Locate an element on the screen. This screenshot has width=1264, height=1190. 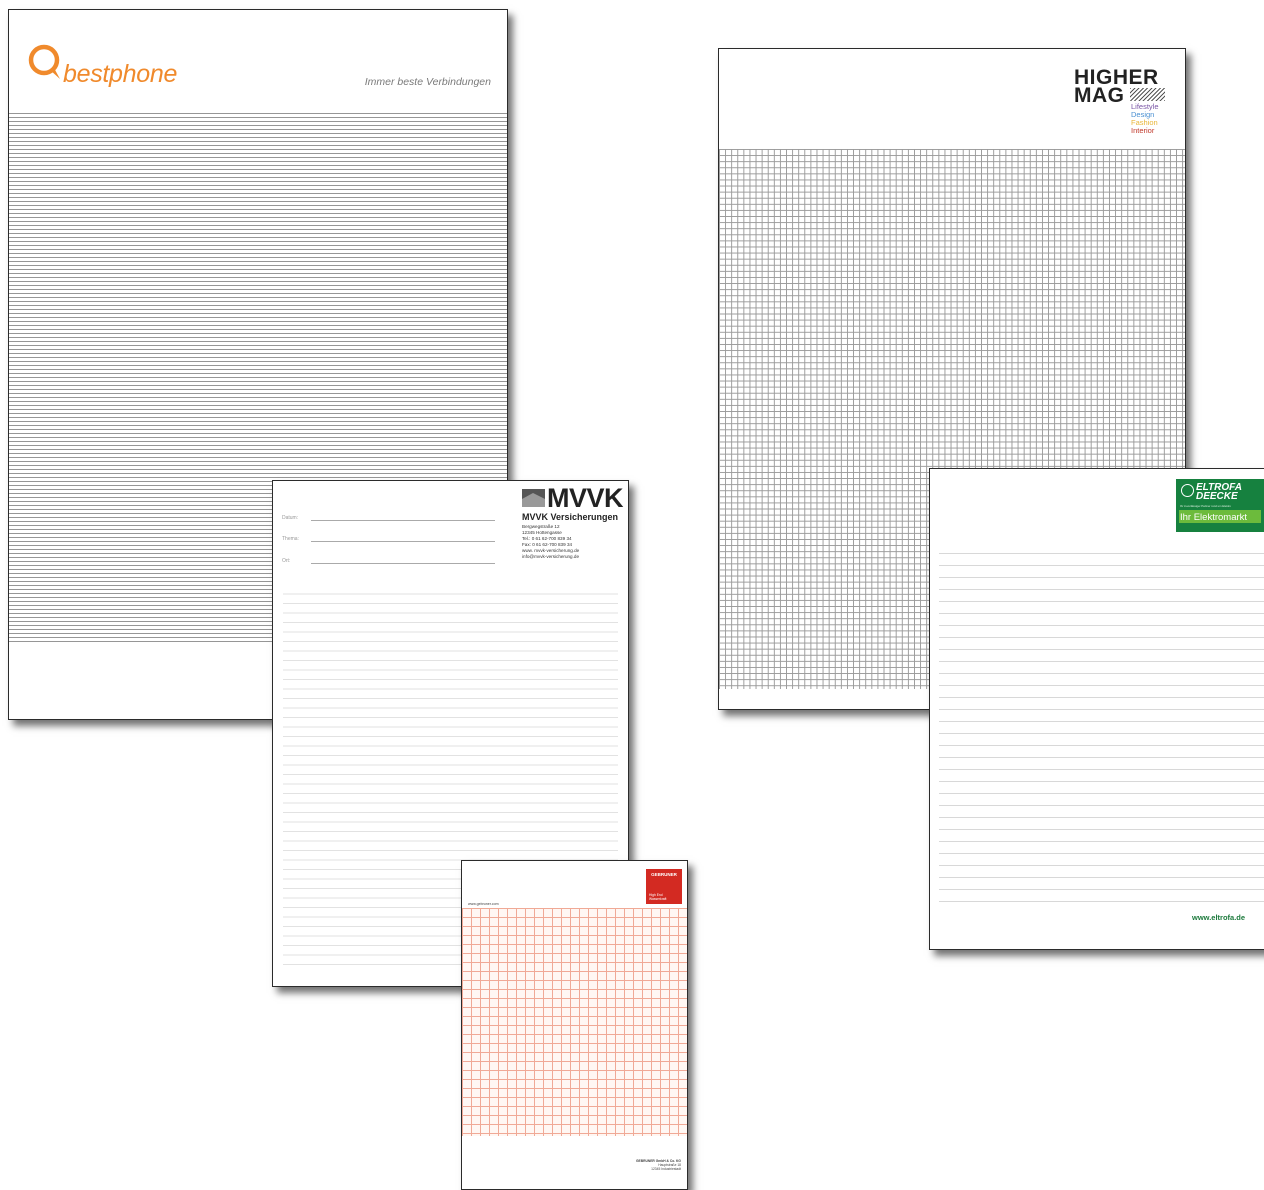
eltrofa-logo-name: ELTROFA DEECKE is located at coordinates (1219, 492).